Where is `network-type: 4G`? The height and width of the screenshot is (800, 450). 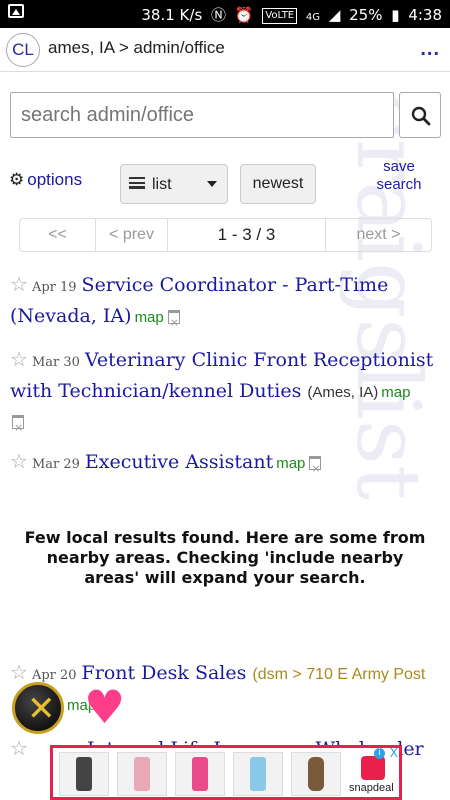
network-type: 4G is located at coordinates (313, 17).